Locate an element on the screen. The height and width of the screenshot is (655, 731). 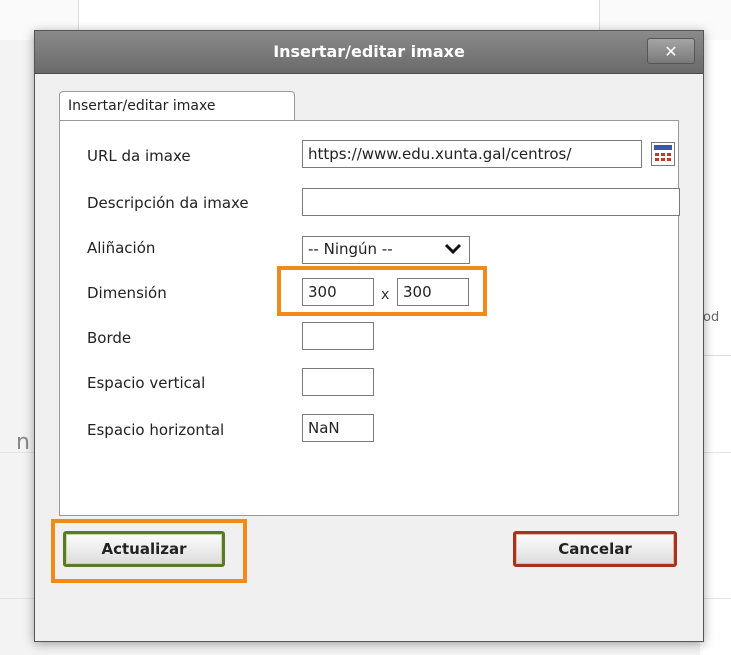
close-button: ✕ is located at coordinates (671, 51).